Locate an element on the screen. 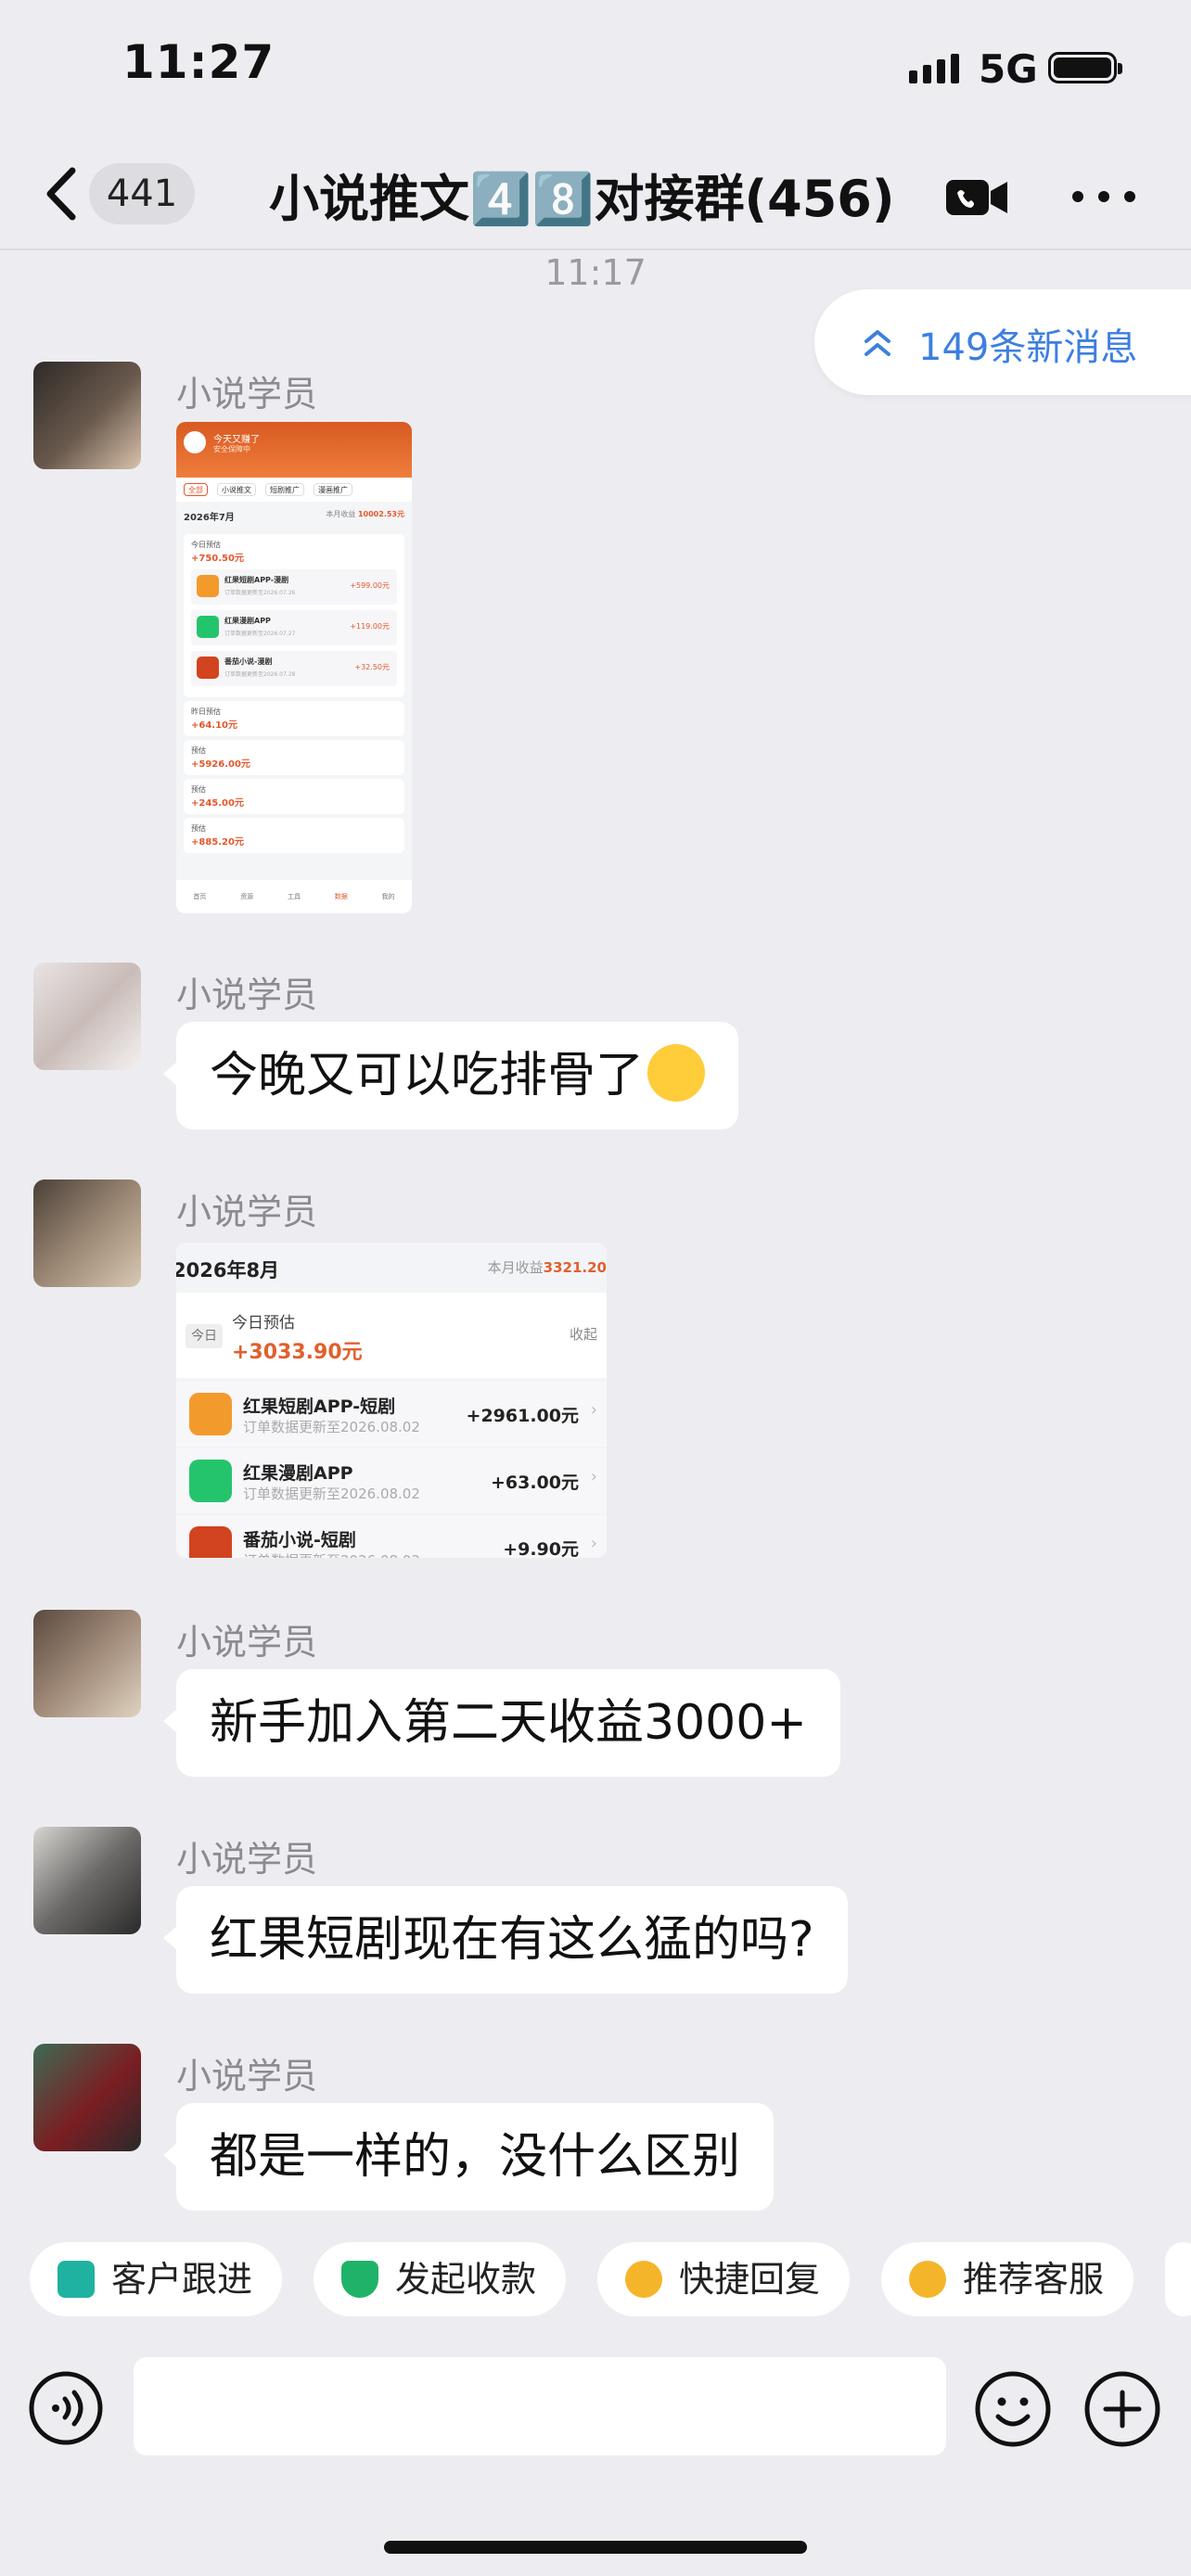  home-indicator is located at coordinates (595, 2547).